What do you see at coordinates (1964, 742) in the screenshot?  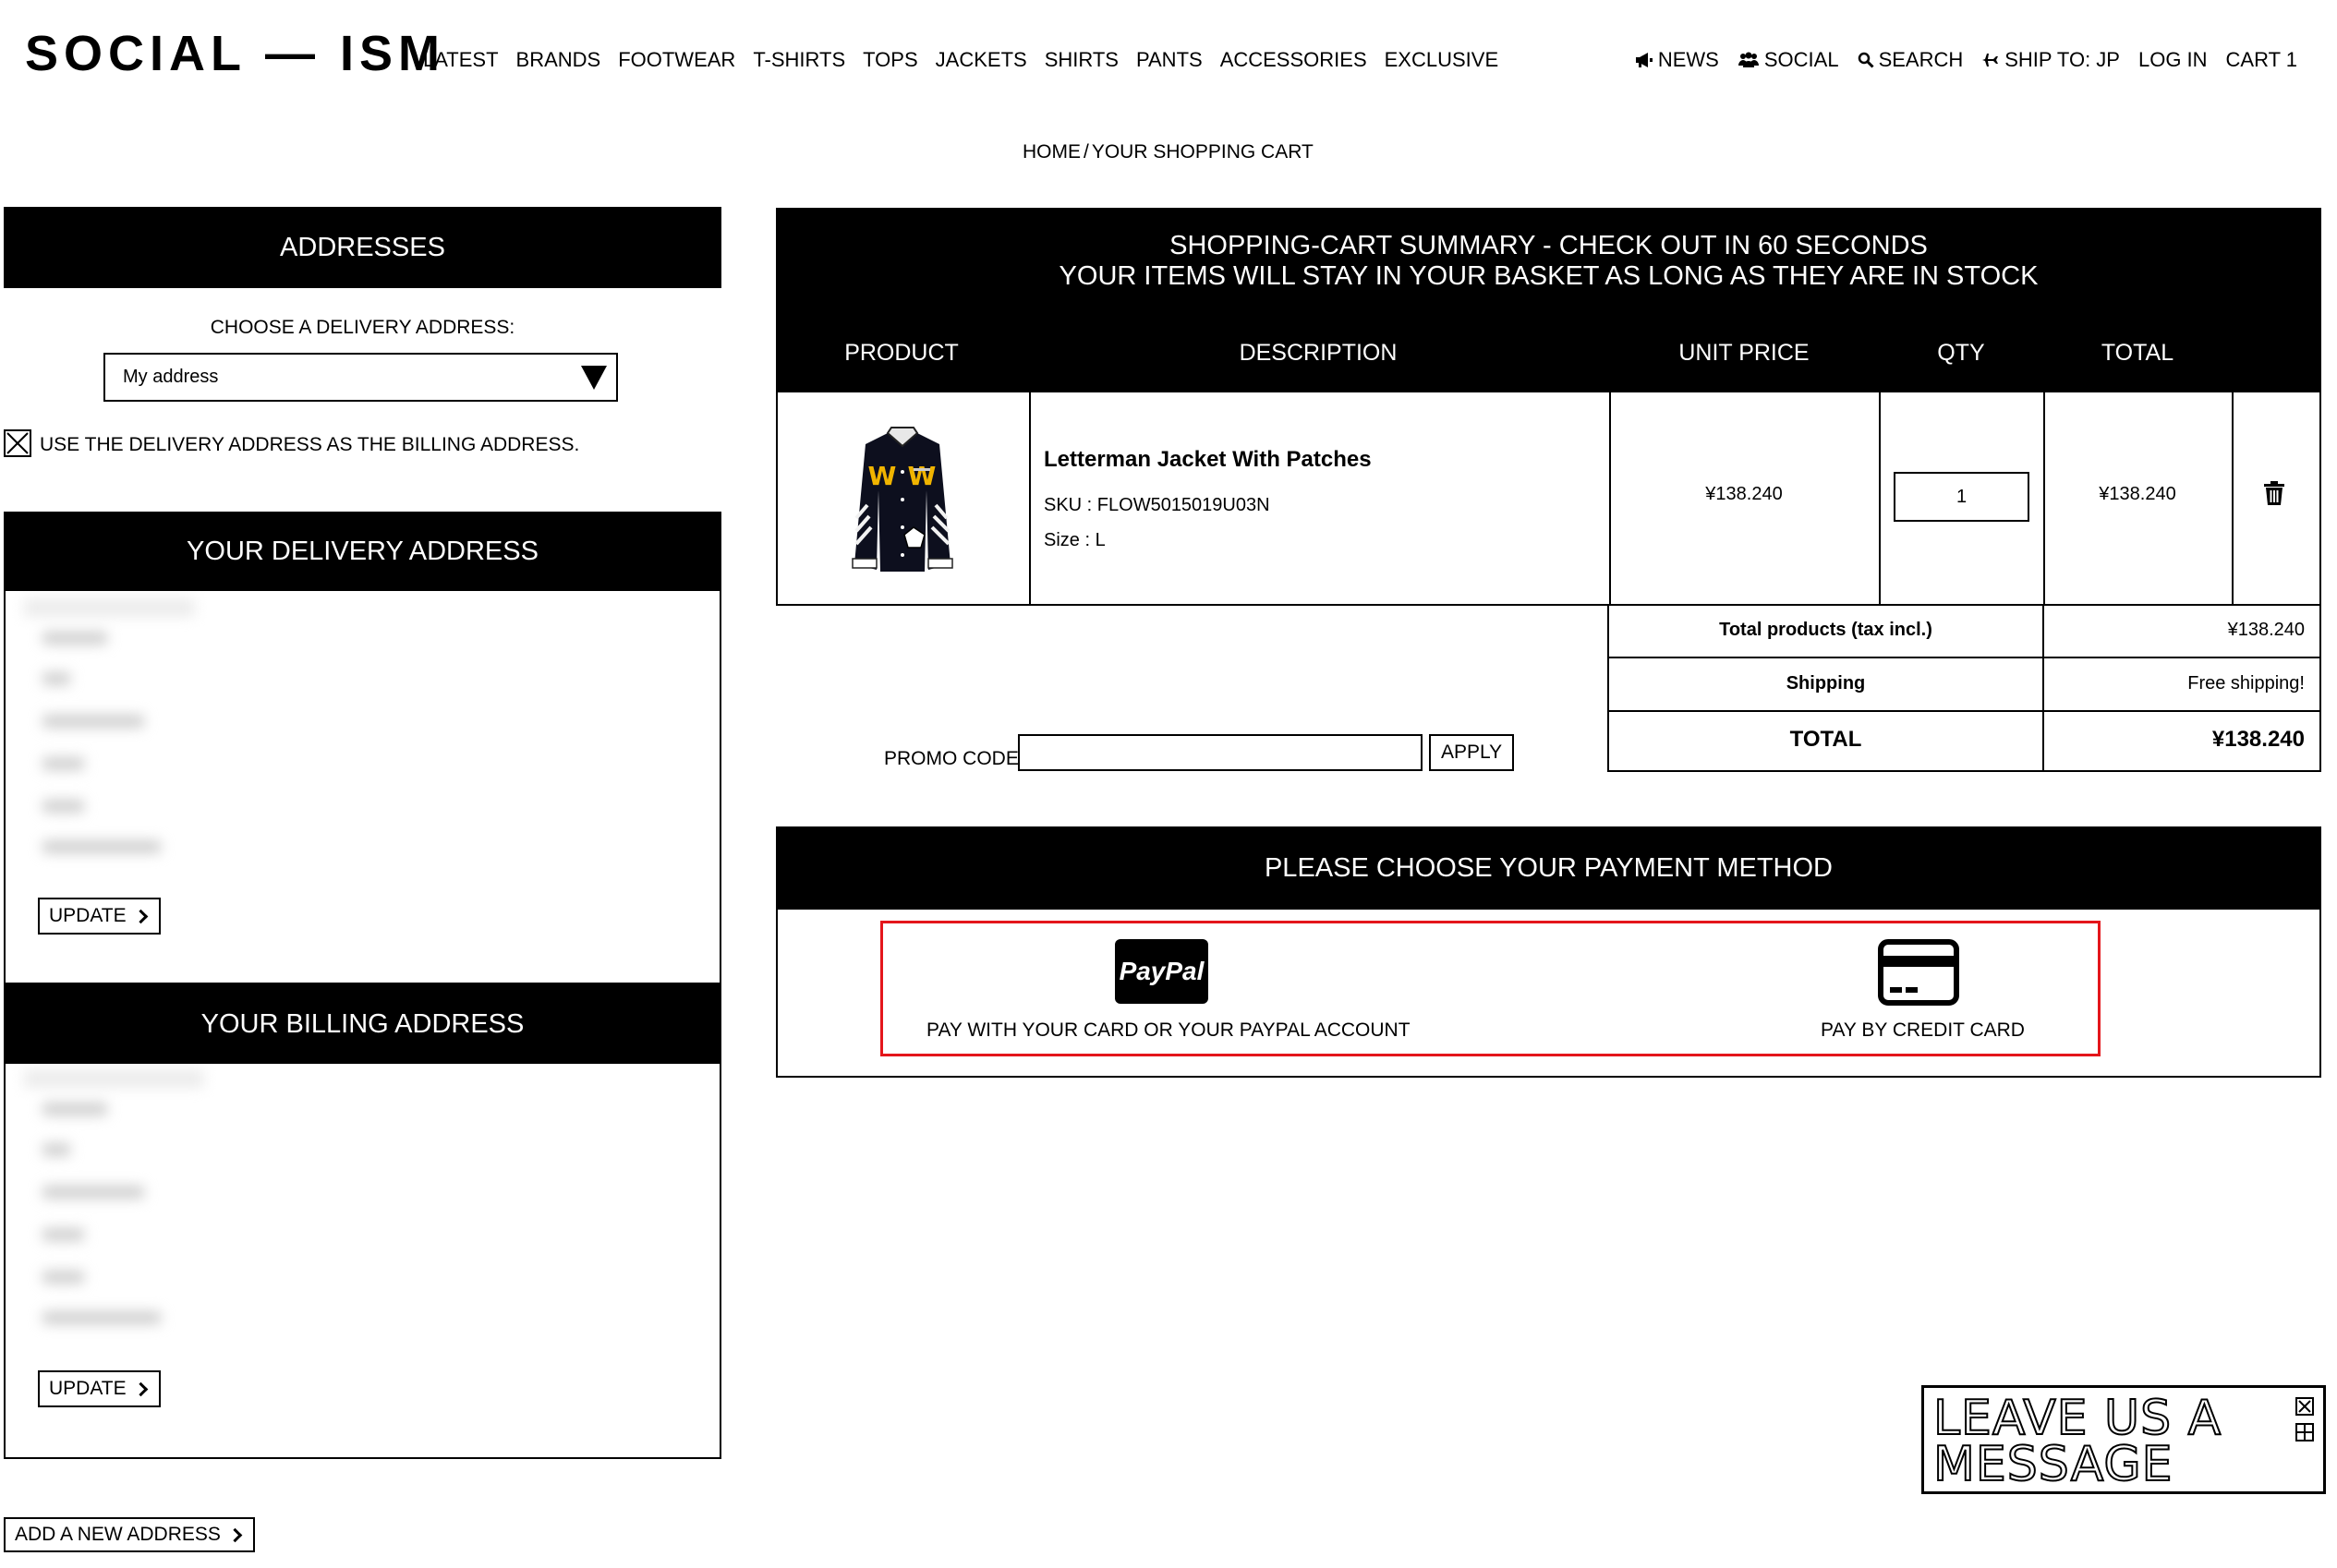 I see `grand-total-row: TOTAL ¥138.240` at bounding box center [1964, 742].